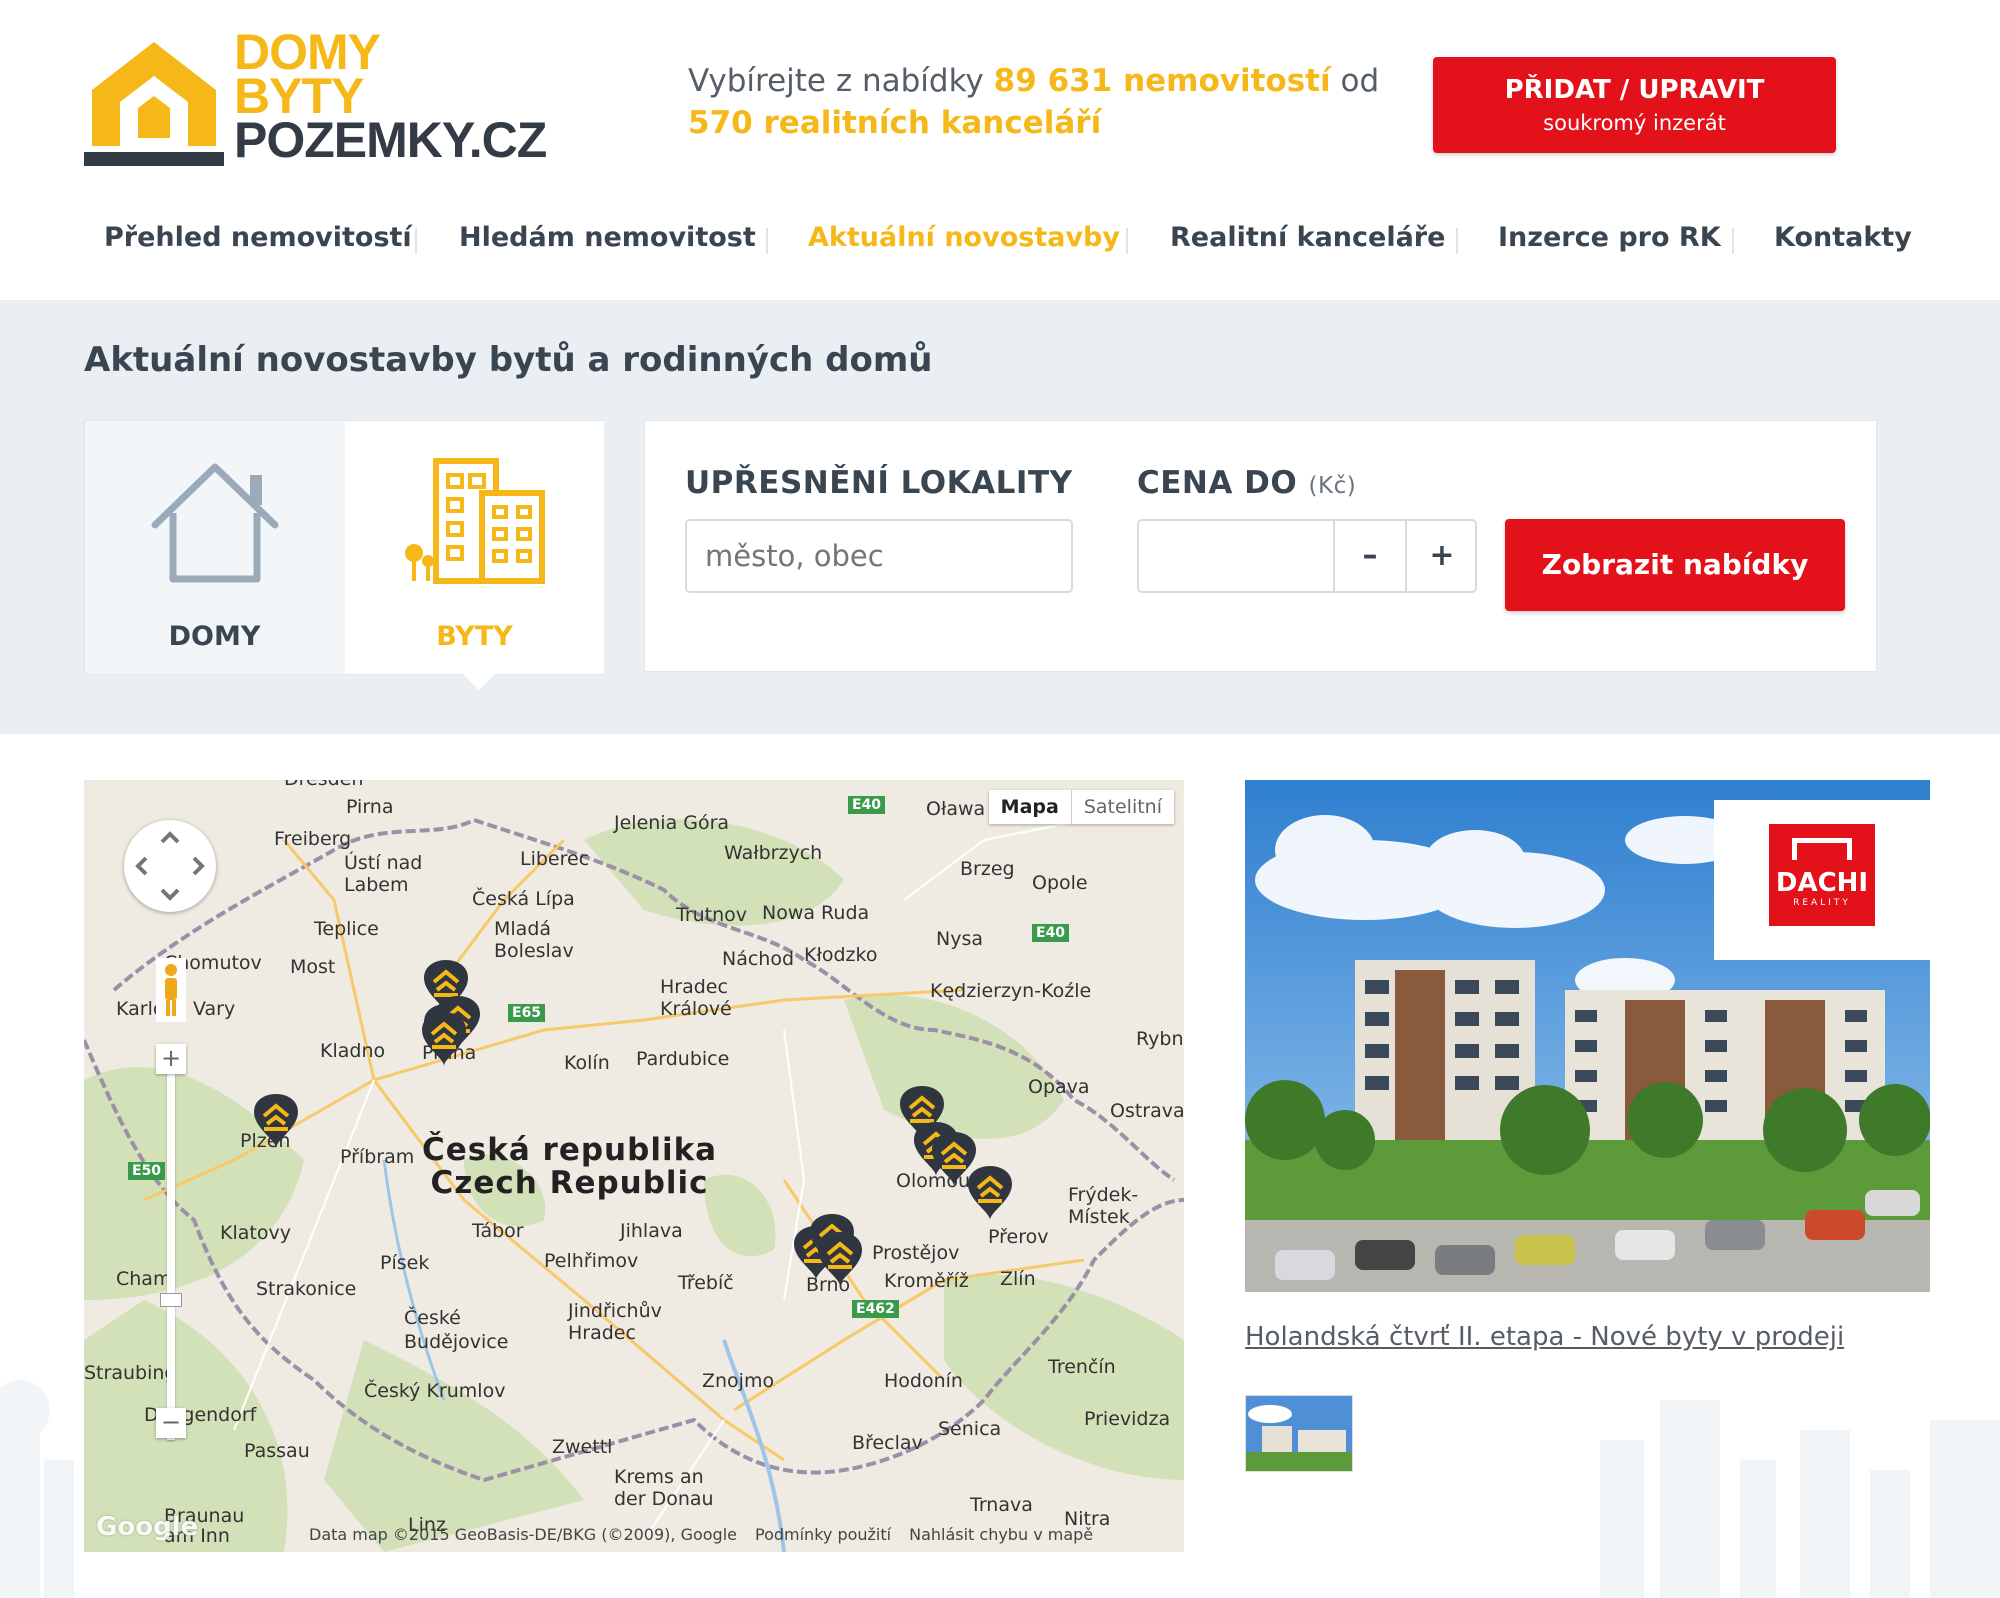 The width and height of the screenshot is (2000, 1598). Describe the element at coordinates (879, 483) in the screenshot. I see `location-label: UPŘESNĚNÍ LOKALITY` at that location.